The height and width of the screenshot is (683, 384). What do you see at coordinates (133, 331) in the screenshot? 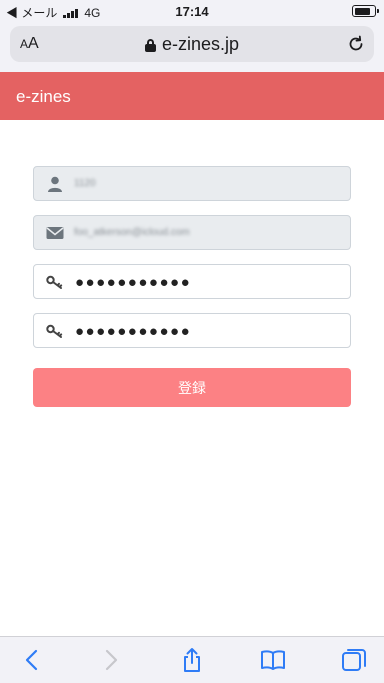
I see `password-confirm-input: ●●●●●●●●●●●` at bounding box center [133, 331].